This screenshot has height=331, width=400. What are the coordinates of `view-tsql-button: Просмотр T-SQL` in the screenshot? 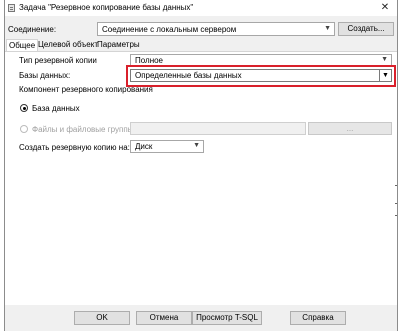 It's located at (227, 318).